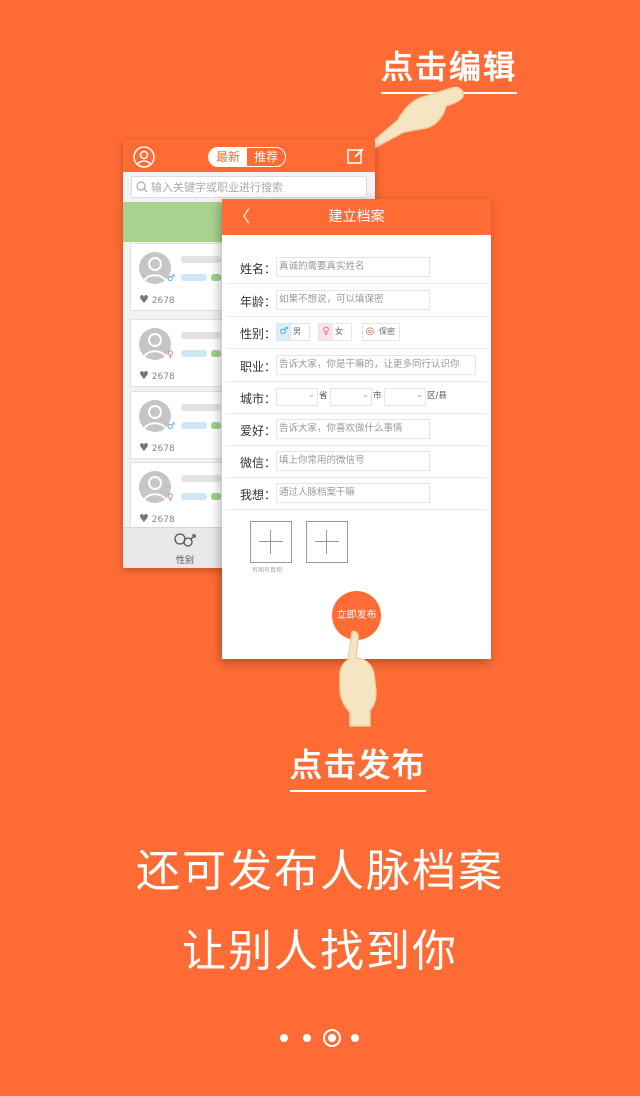 The image size is (640, 1096). Describe the element at coordinates (266, 157) in the screenshot. I see `tab-recommended: 推荐` at that location.